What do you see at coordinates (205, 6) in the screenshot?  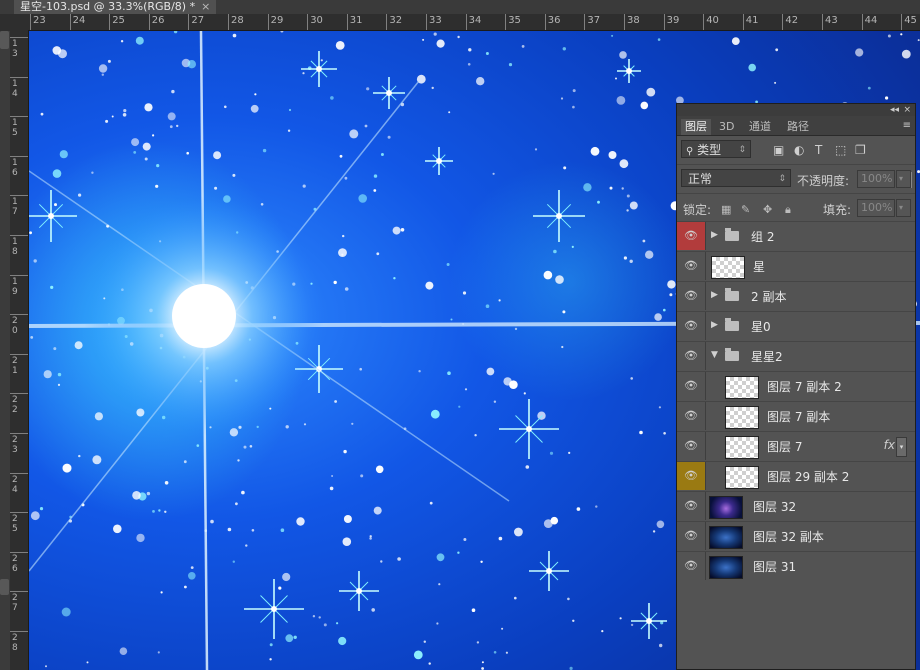 I see `close-tab-icon: ×` at bounding box center [205, 6].